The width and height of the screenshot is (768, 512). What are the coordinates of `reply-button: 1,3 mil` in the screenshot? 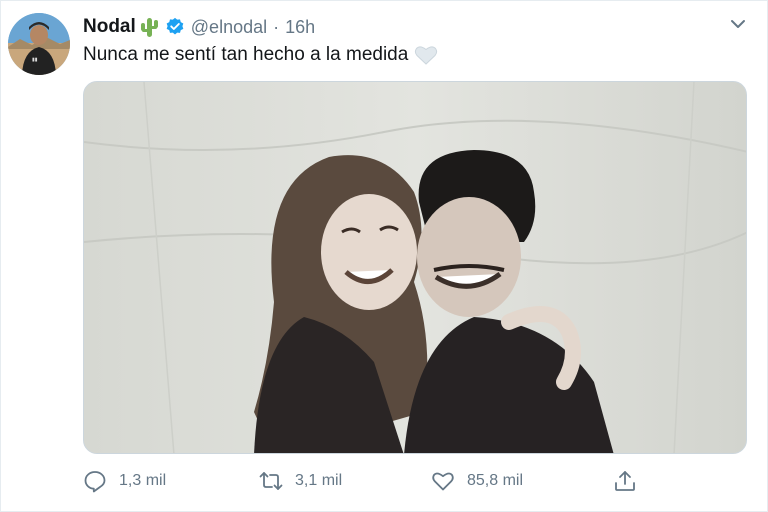 It's located at (124, 481).